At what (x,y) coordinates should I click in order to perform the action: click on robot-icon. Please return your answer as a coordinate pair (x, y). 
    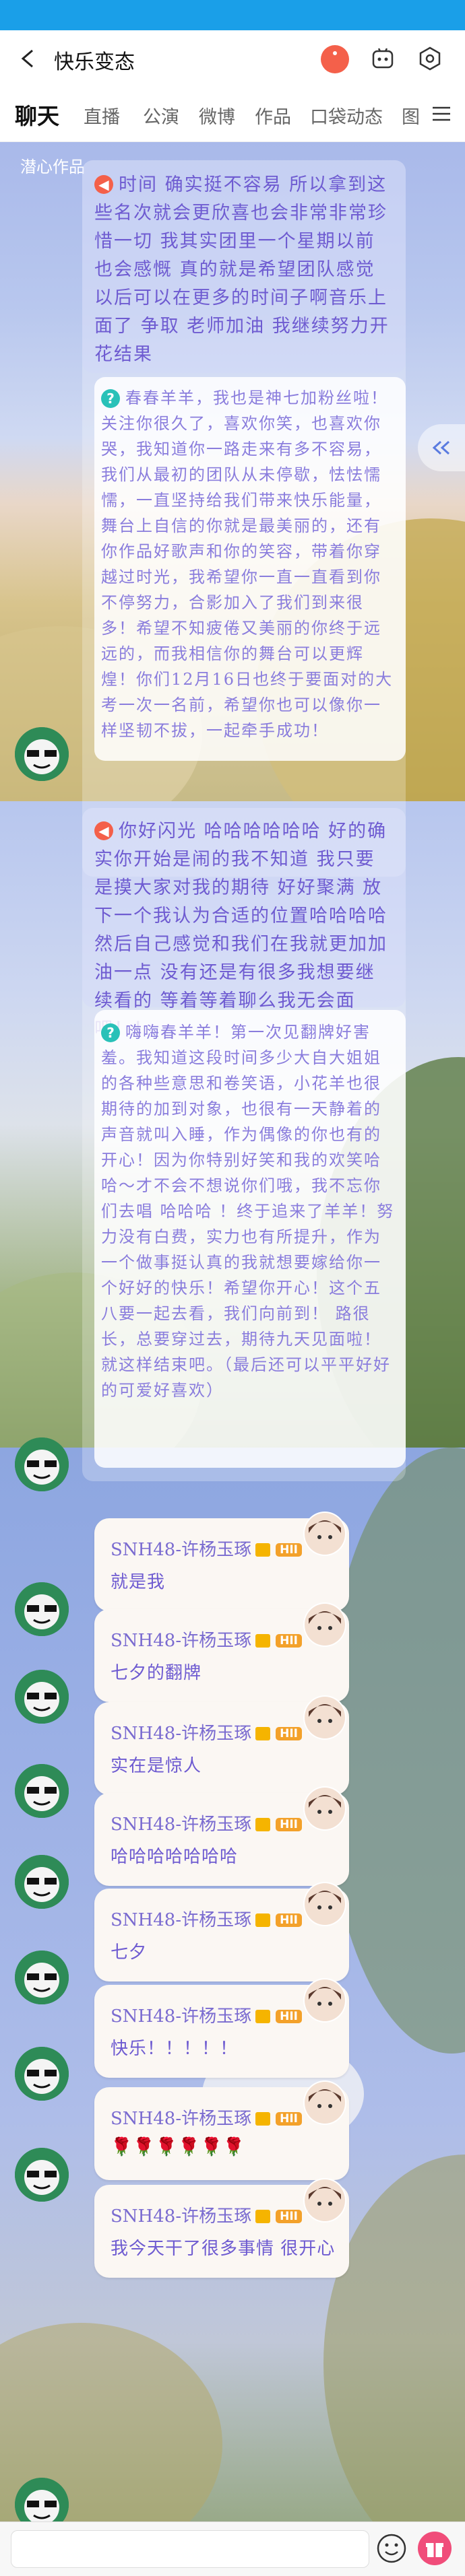
    Looking at the image, I should click on (382, 59).